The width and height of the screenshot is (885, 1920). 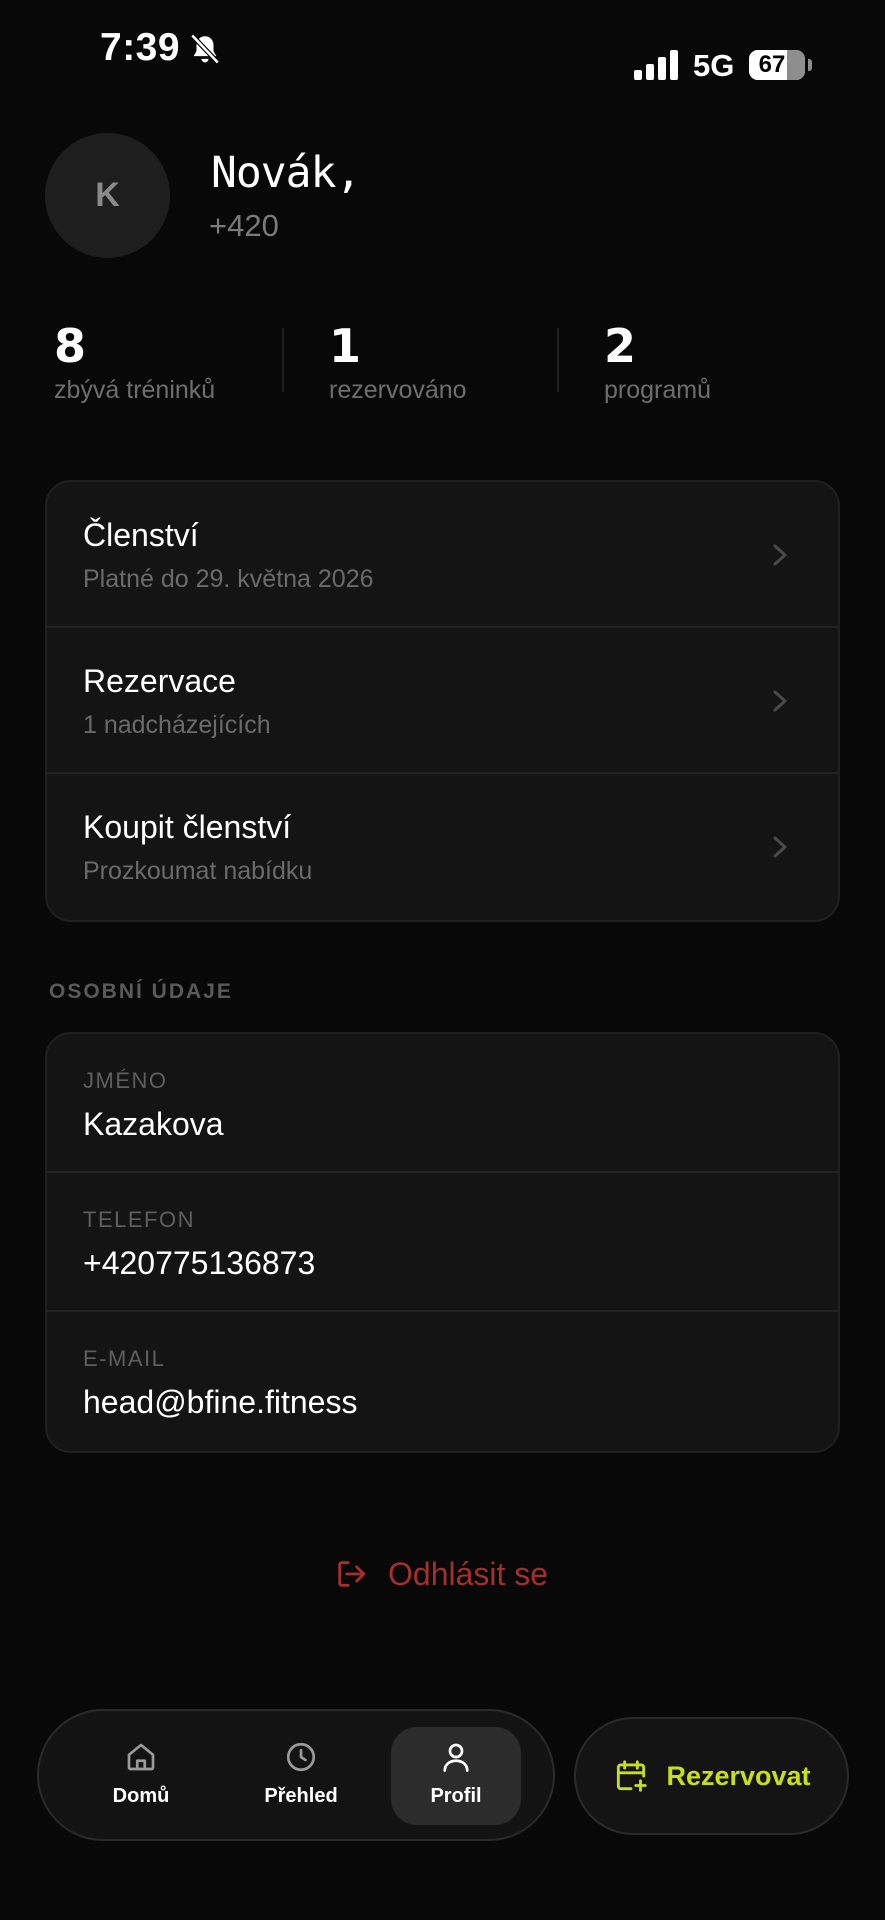 I want to click on info-label: JMÉNO, so click(x=125, y=1080).